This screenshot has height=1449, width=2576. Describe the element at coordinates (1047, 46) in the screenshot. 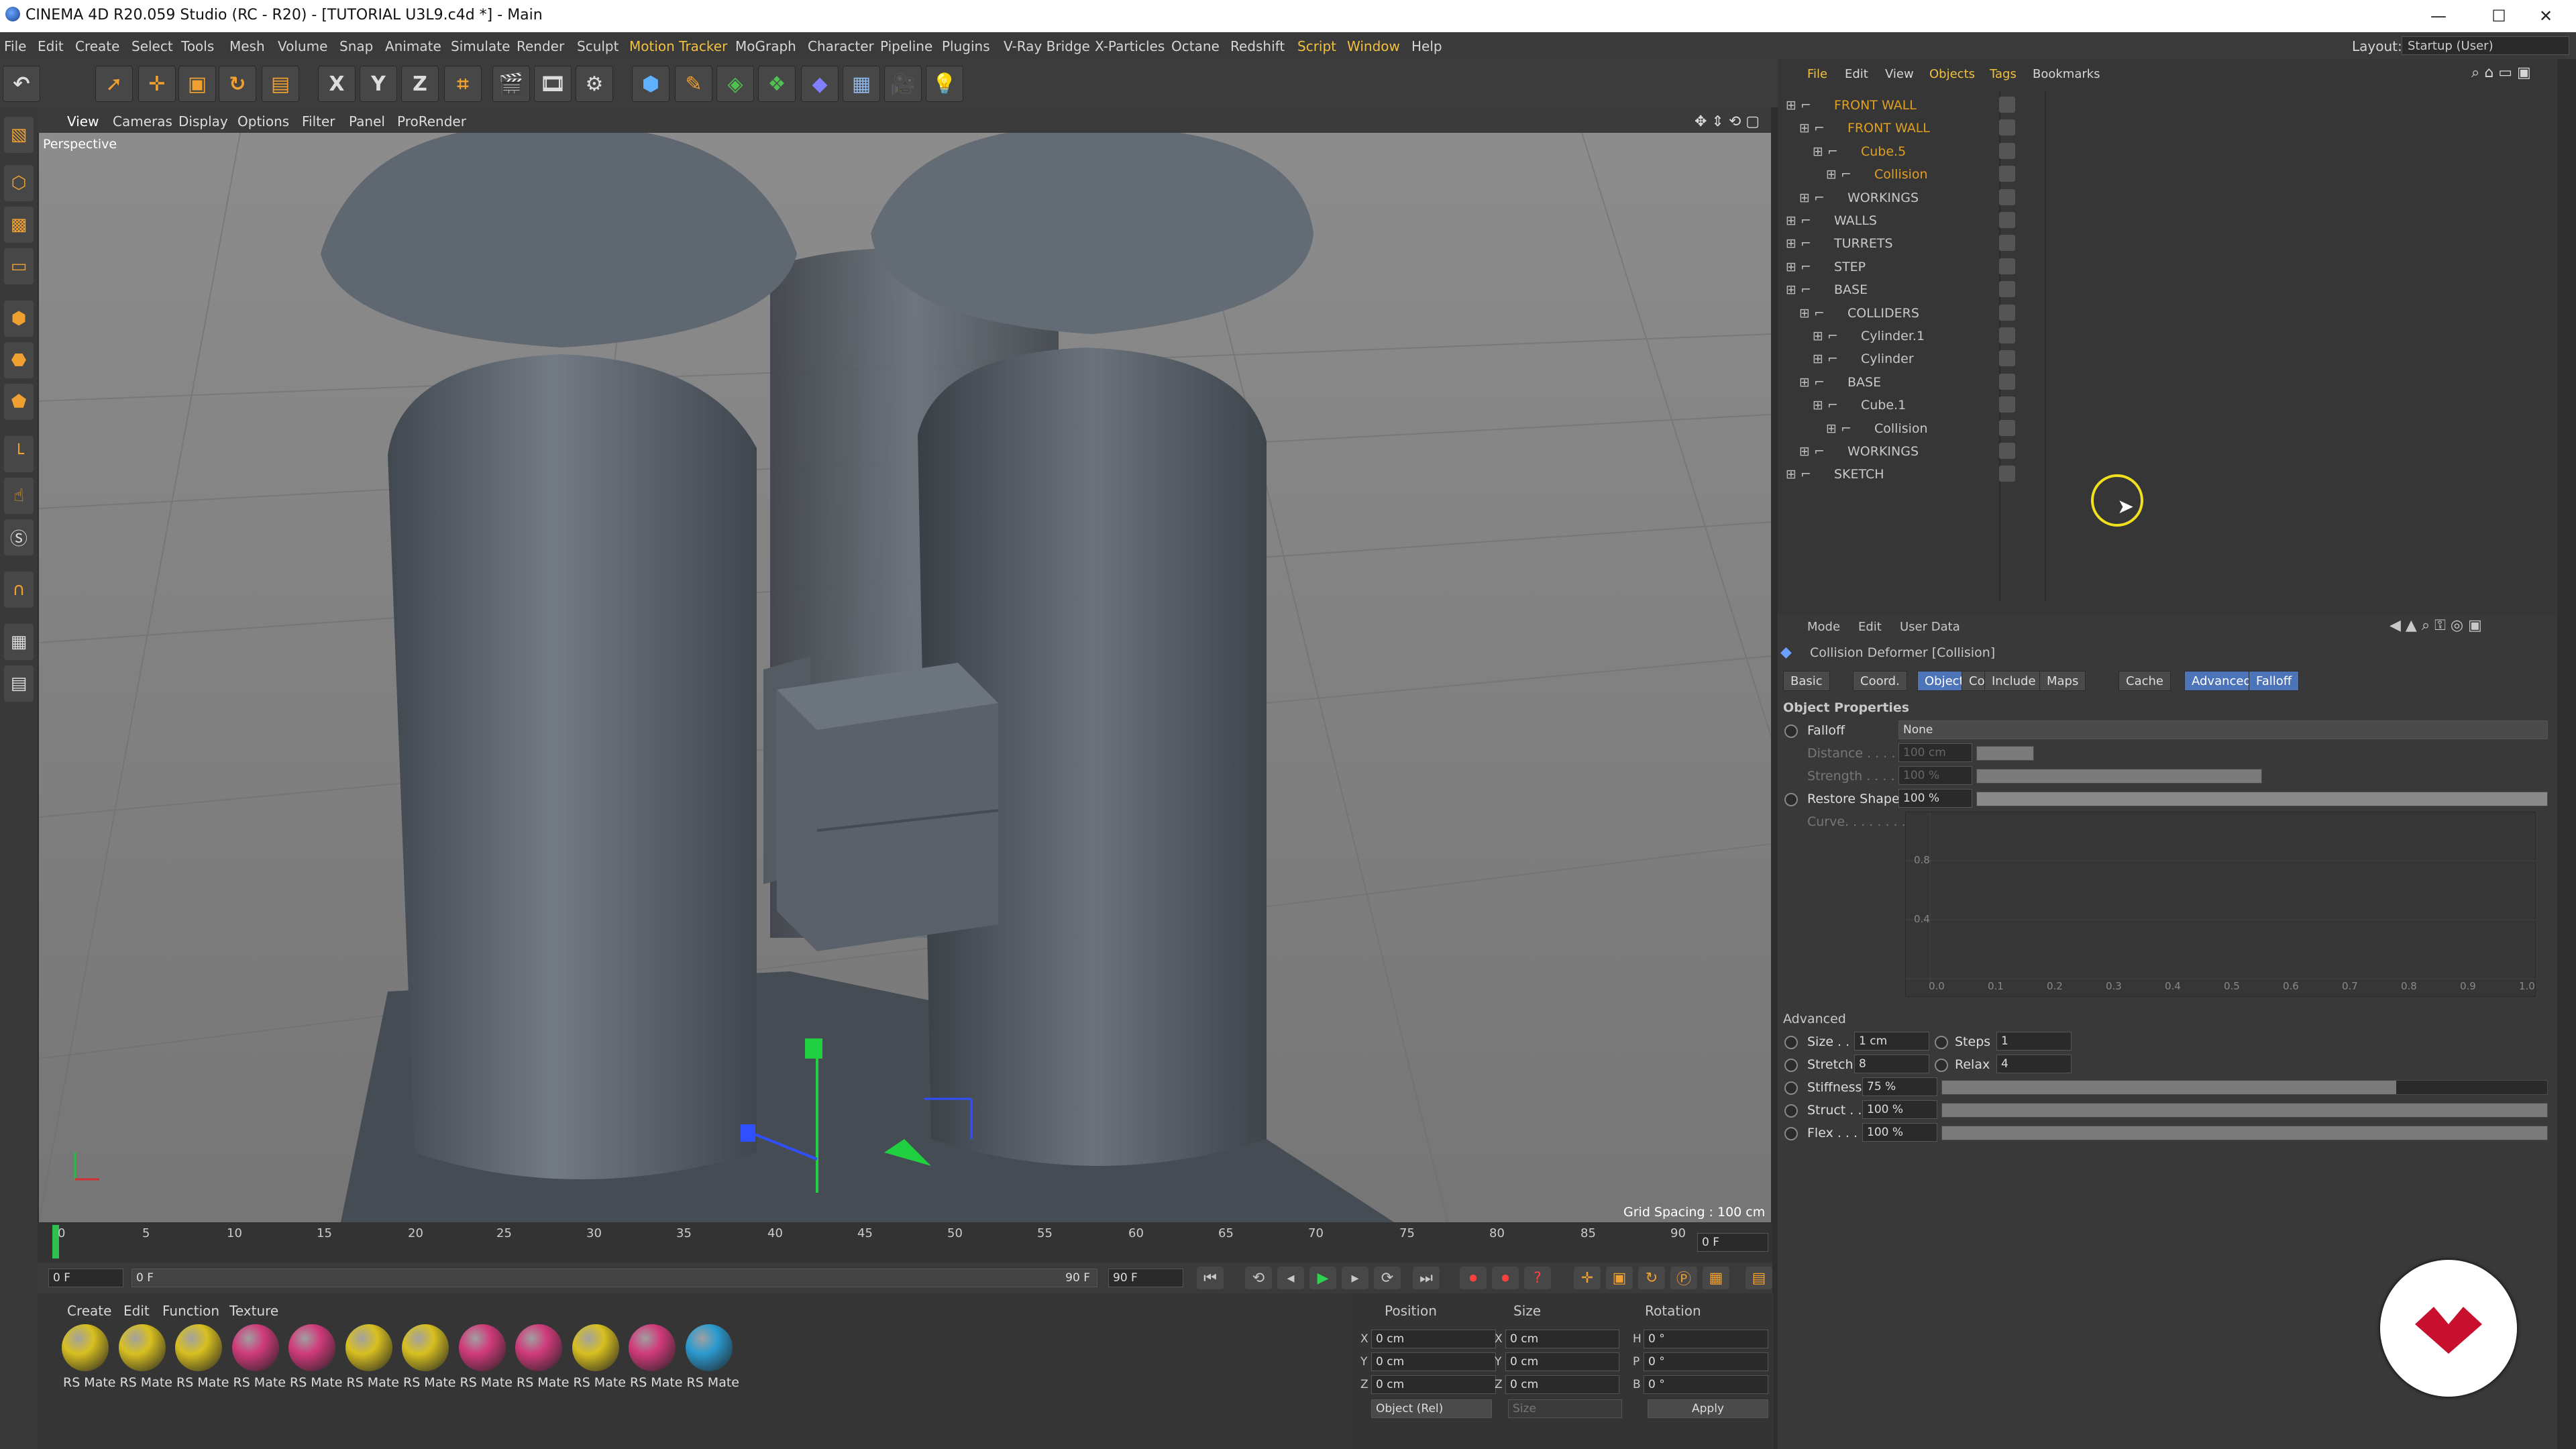

I see `menu-vray-bridge: V-Ray Bridge` at that location.